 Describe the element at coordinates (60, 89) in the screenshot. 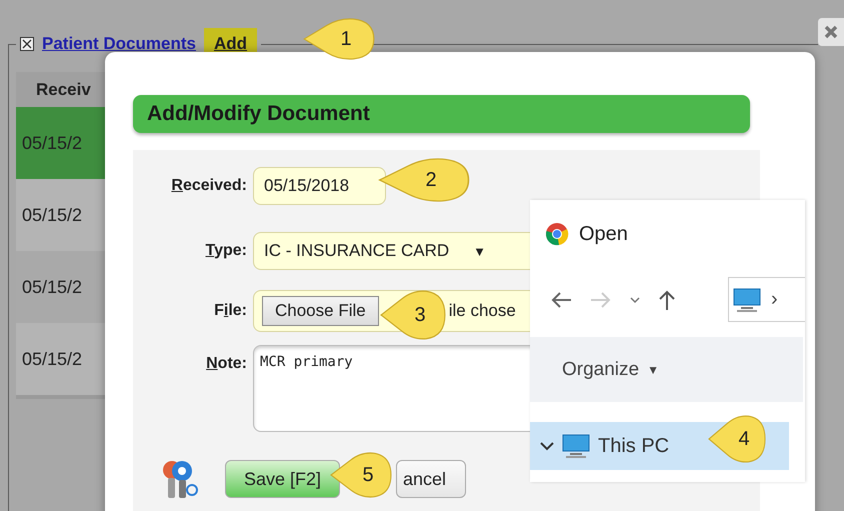

I see `column-header: Receiv` at that location.